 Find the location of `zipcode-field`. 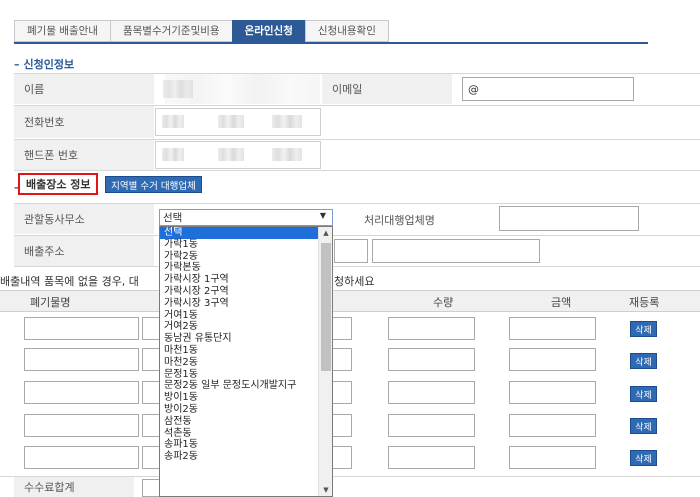

zipcode-field is located at coordinates (351, 251).